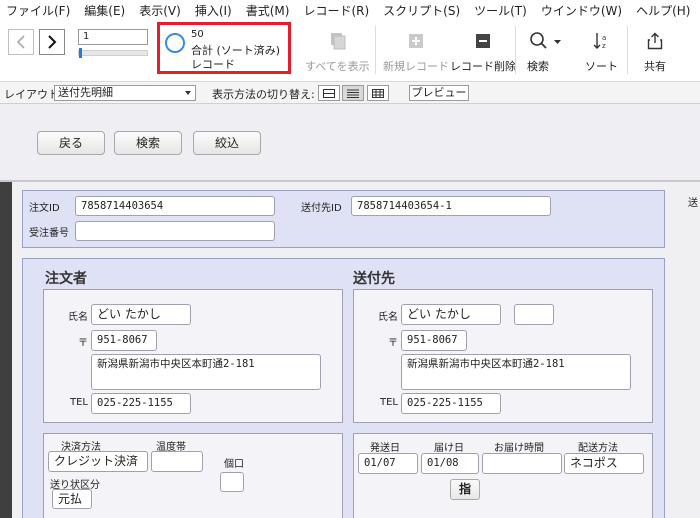 This screenshot has width=700, height=518. I want to click on menu-records: レコード(R), so click(336, 10).